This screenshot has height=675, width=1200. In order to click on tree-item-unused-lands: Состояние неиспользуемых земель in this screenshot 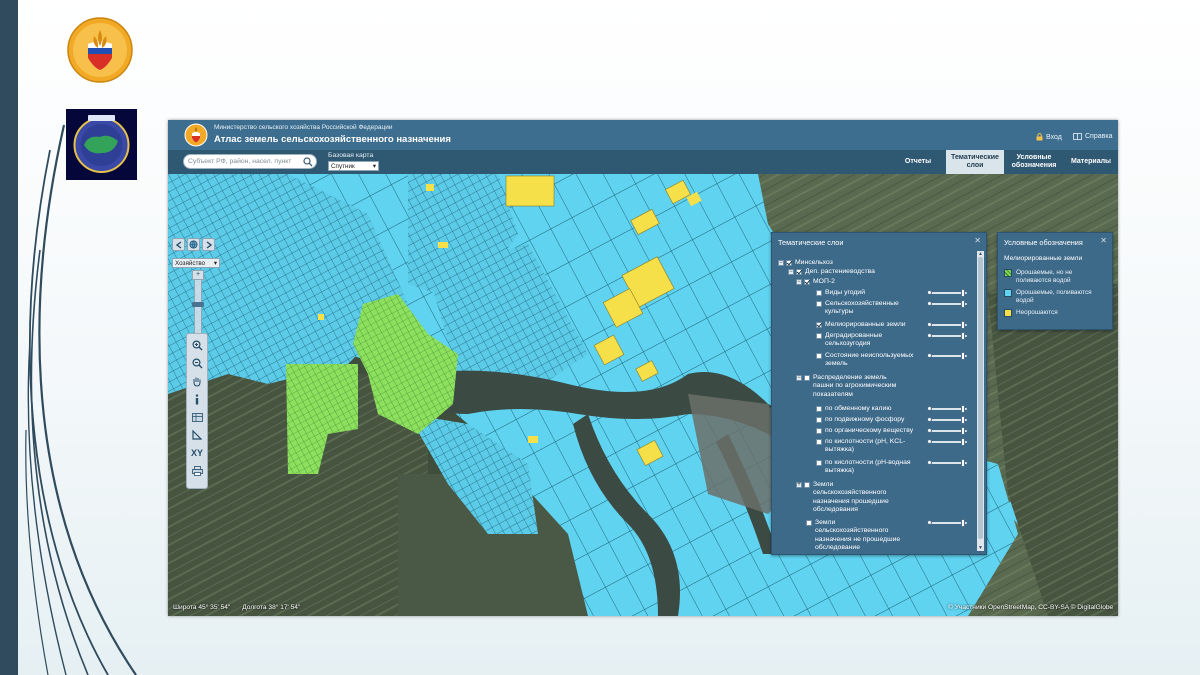, I will do `click(864, 360)`.